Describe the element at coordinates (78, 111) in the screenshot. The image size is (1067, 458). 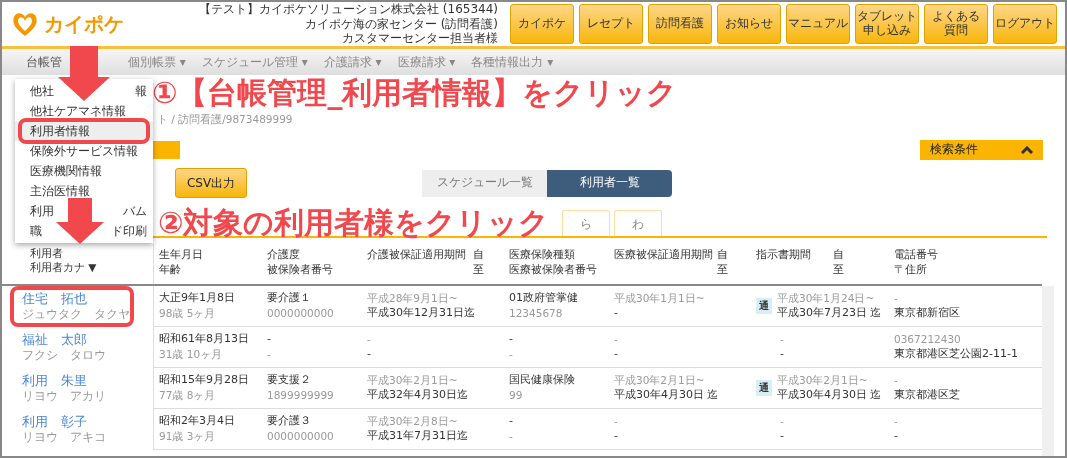
I see `menu-item: 他社ケアマネ情報` at that location.